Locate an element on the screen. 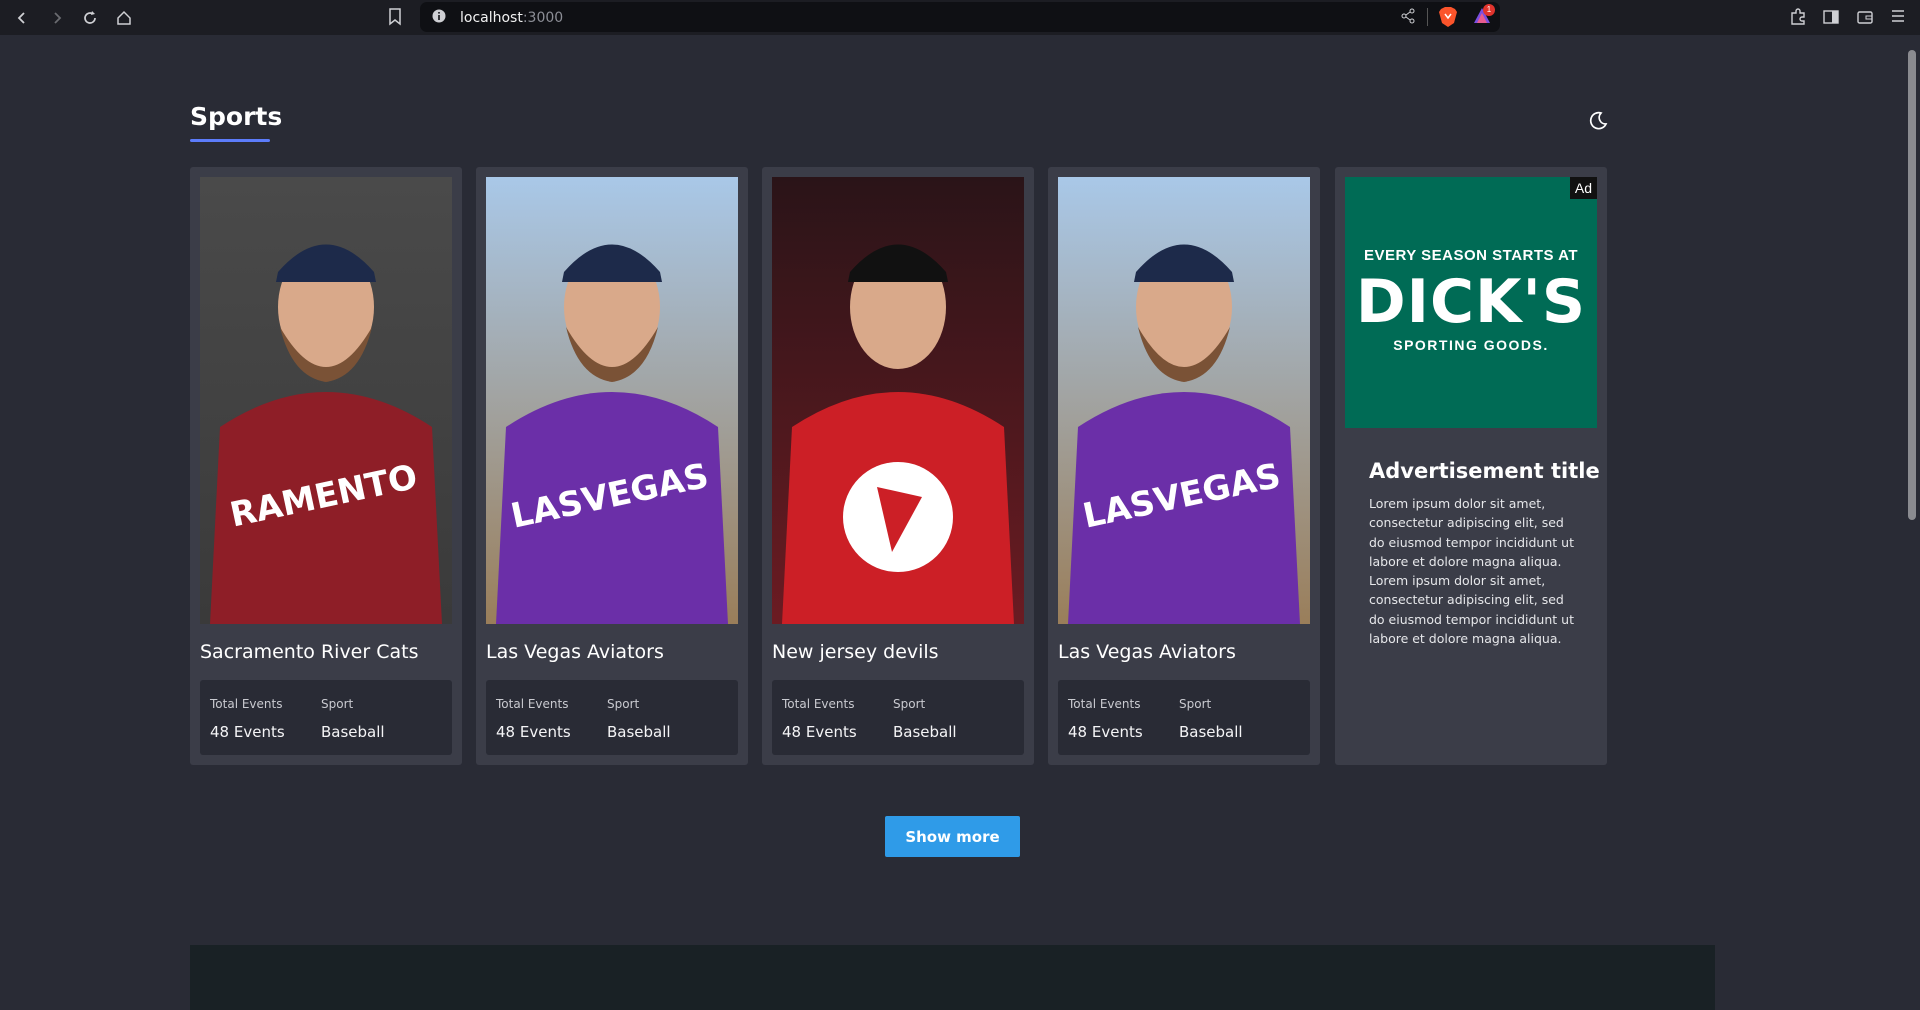 The width and height of the screenshot is (1920, 1010). sidebar-icon is located at coordinates (1831, 19).